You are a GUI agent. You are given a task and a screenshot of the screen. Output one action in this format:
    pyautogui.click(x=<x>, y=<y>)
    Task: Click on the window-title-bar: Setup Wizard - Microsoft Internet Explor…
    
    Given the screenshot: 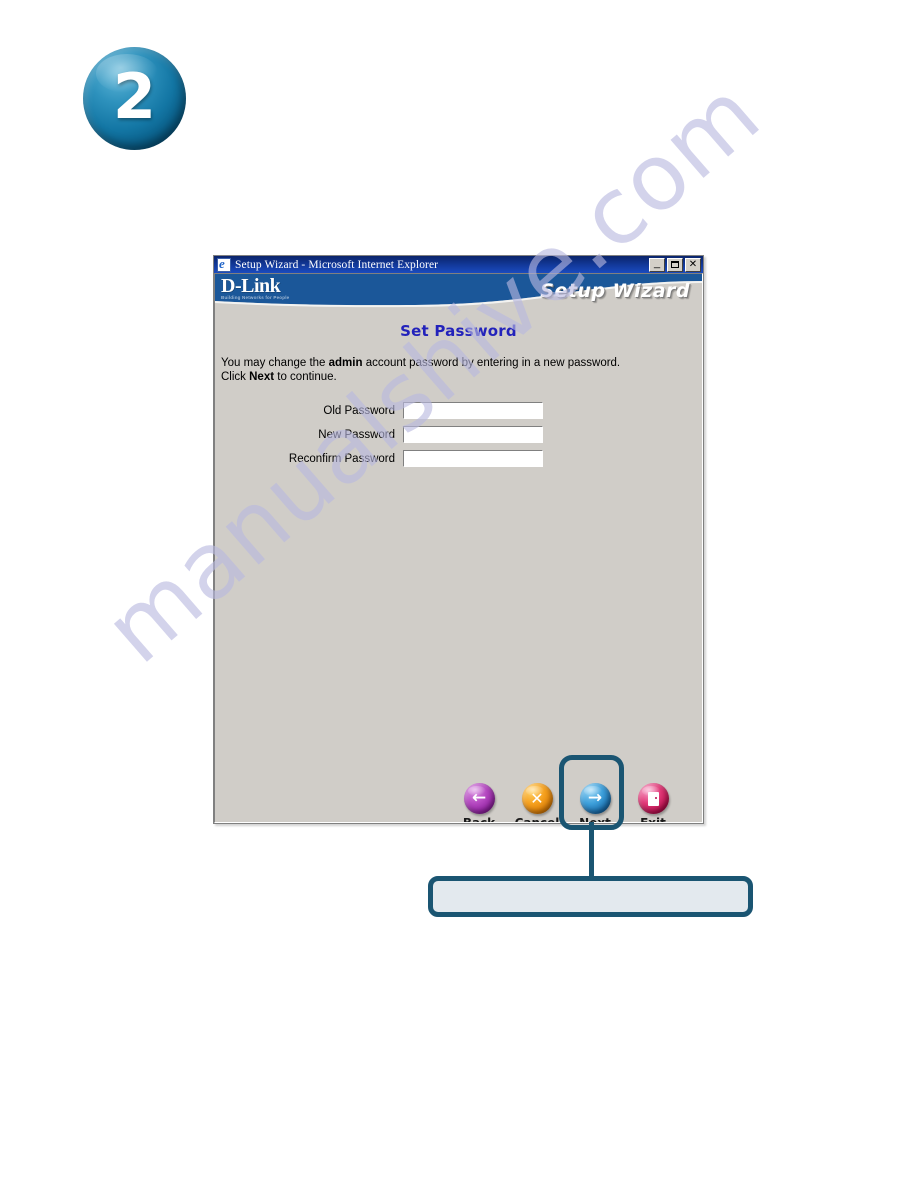 What is the action you would take?
    pyautogui.click(x=458, y=264)
    